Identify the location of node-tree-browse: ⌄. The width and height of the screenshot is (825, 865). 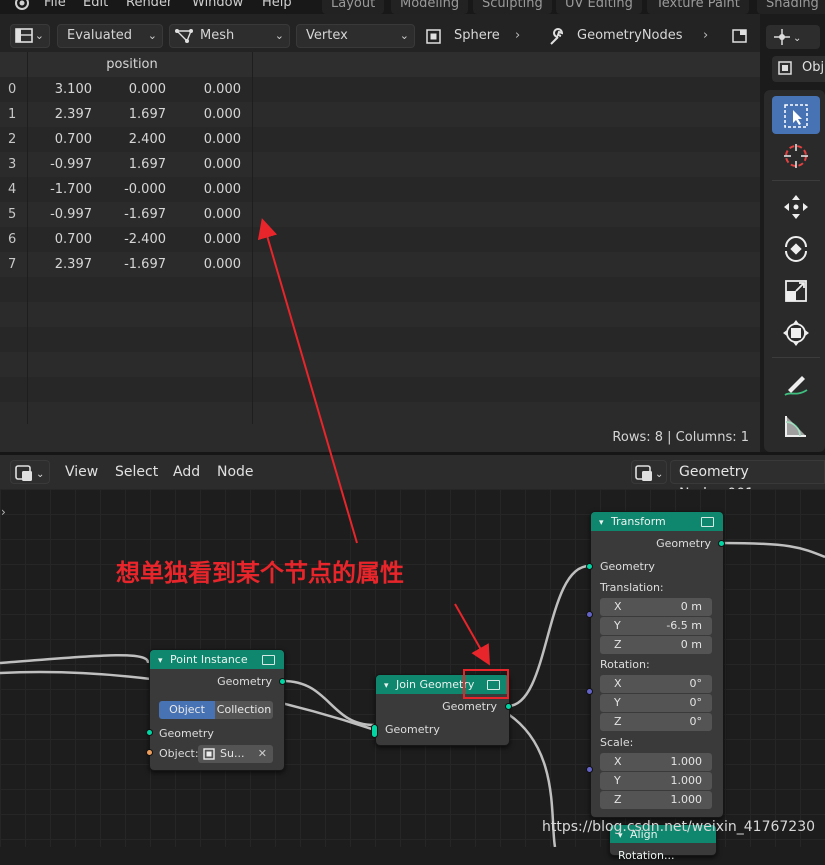
(649, 472).